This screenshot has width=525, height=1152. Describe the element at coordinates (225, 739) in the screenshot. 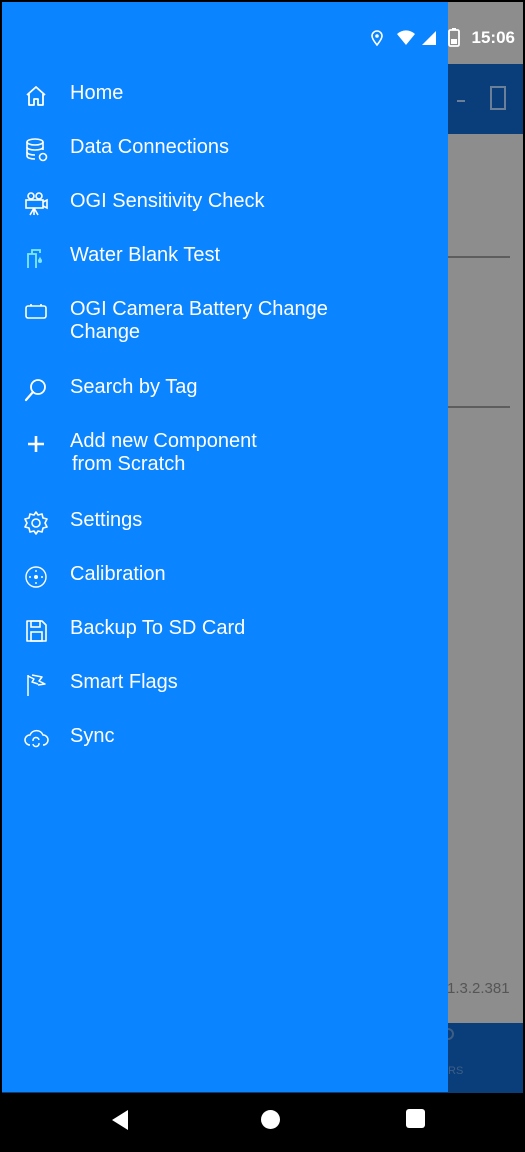

I see `menu-item-sync: Sync` at that location.